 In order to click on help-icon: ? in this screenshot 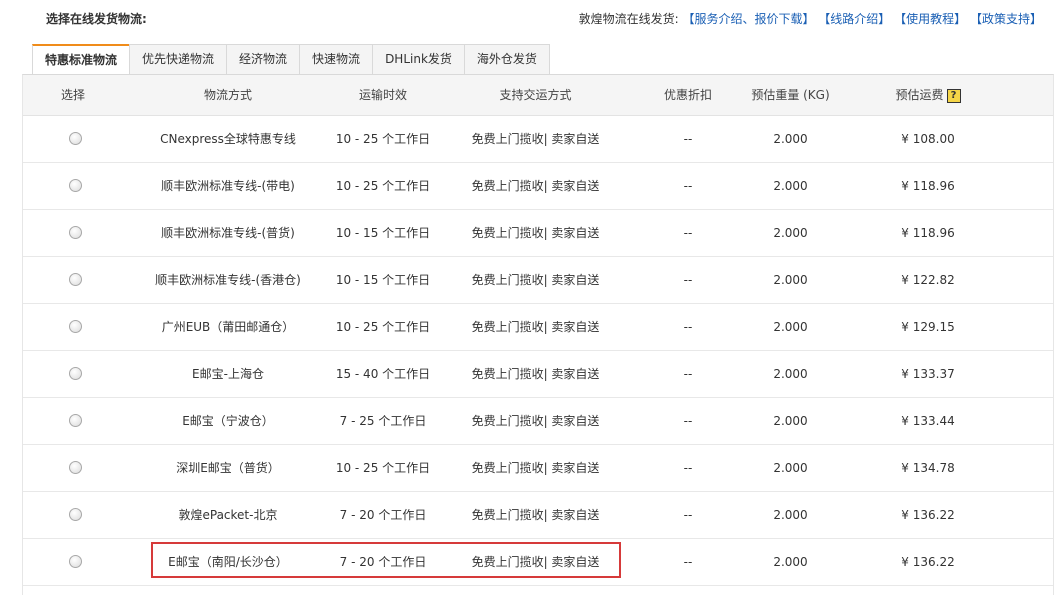, I will do `click(953, 95)`.